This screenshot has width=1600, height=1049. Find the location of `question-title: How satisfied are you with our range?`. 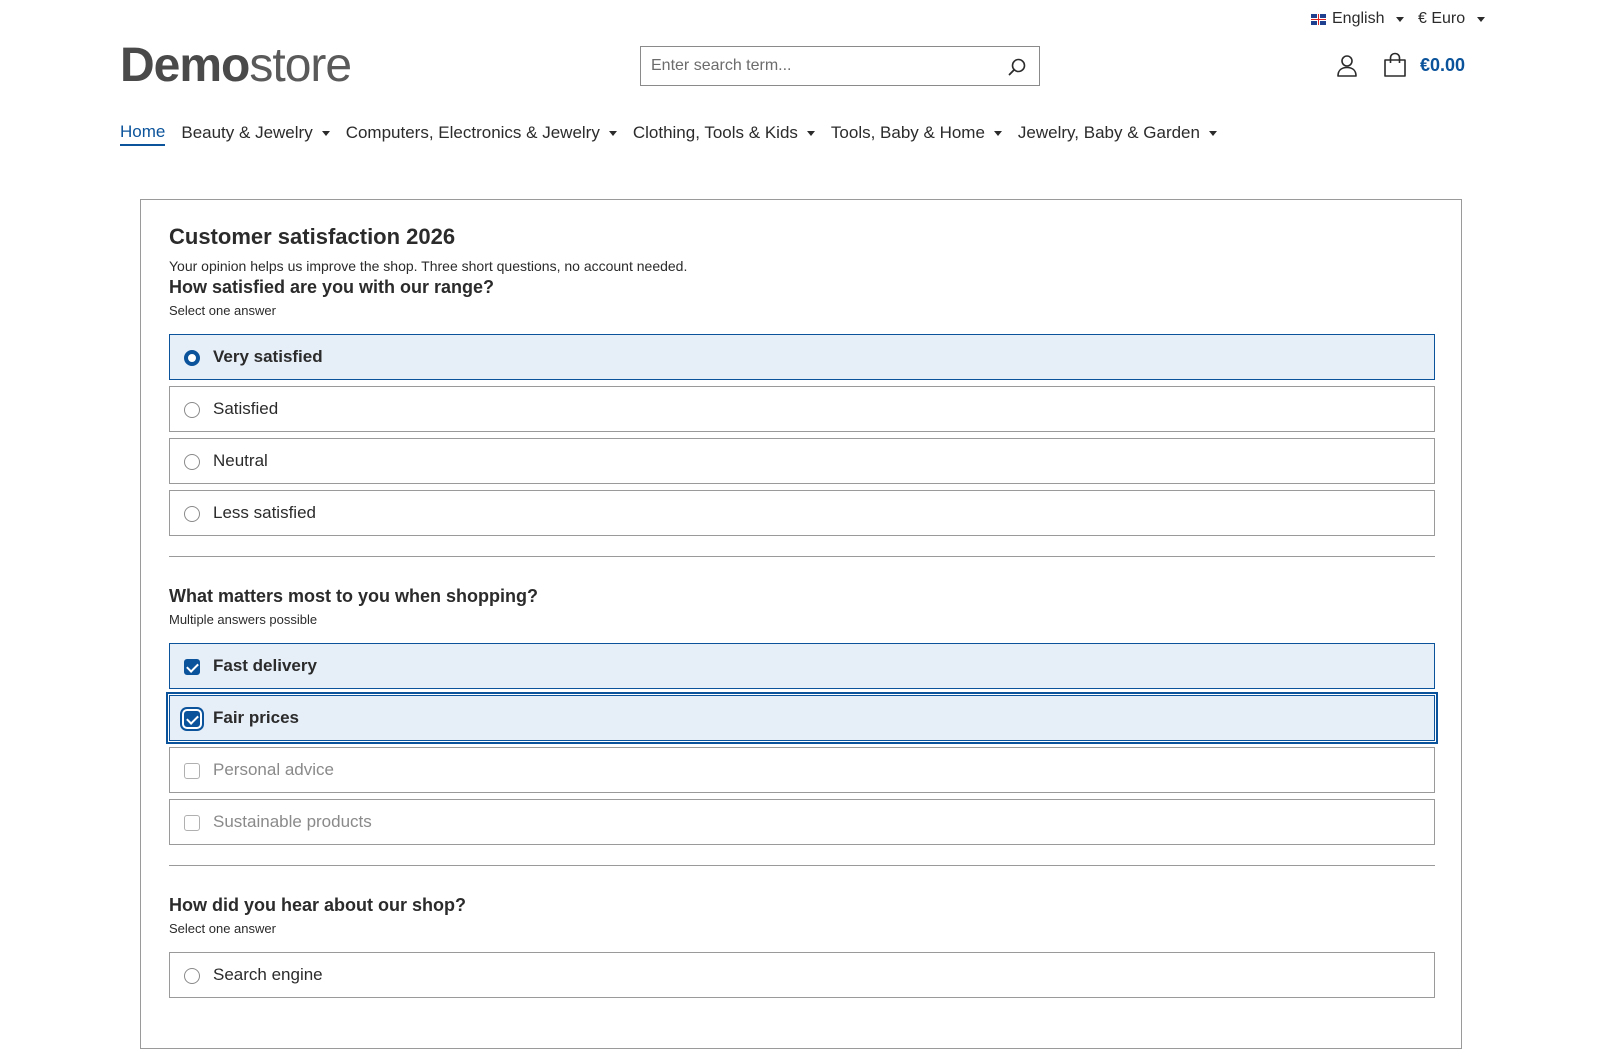

question-title: How satisfied are you with our range? is located at coordinates (332, 287).